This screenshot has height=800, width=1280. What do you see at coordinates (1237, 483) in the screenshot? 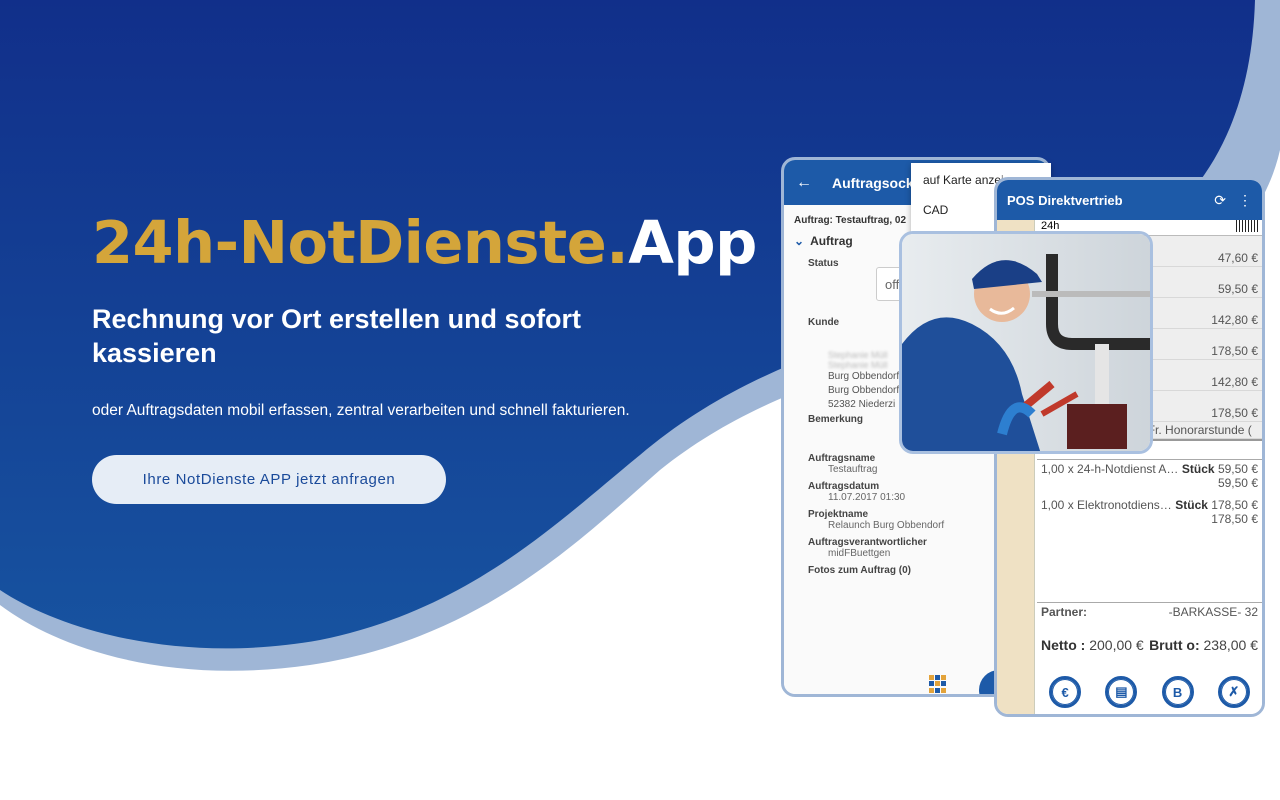
I see `cart-item-total: 59,50 €` at bounding box center [1237, 483].